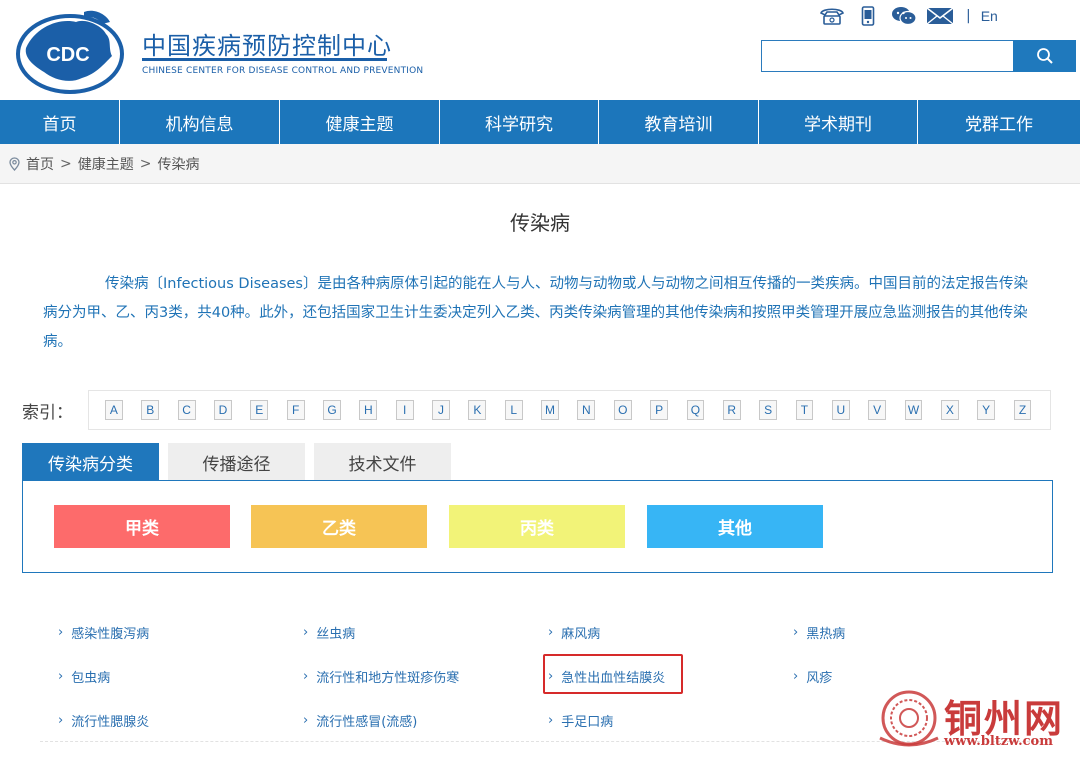 The image size is (1080, 758). Describe the element at coordinates (67, 55) in the screenshot. I see `cdc-logo-text: CDC` at that location.